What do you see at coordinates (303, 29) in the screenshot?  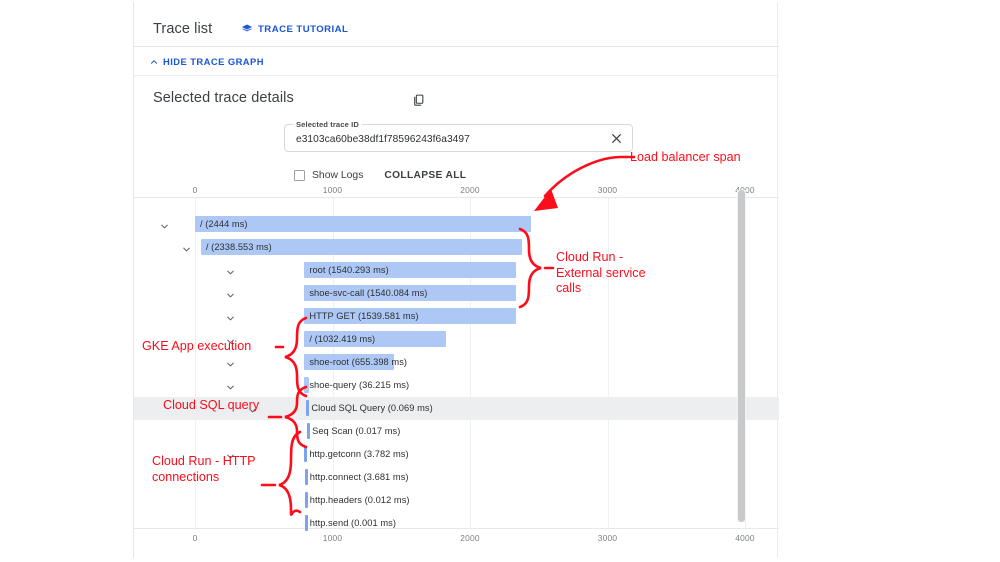 I see `trace-tutorial-label: TRACE TUTORIAL` at bounding box center [303, 29].